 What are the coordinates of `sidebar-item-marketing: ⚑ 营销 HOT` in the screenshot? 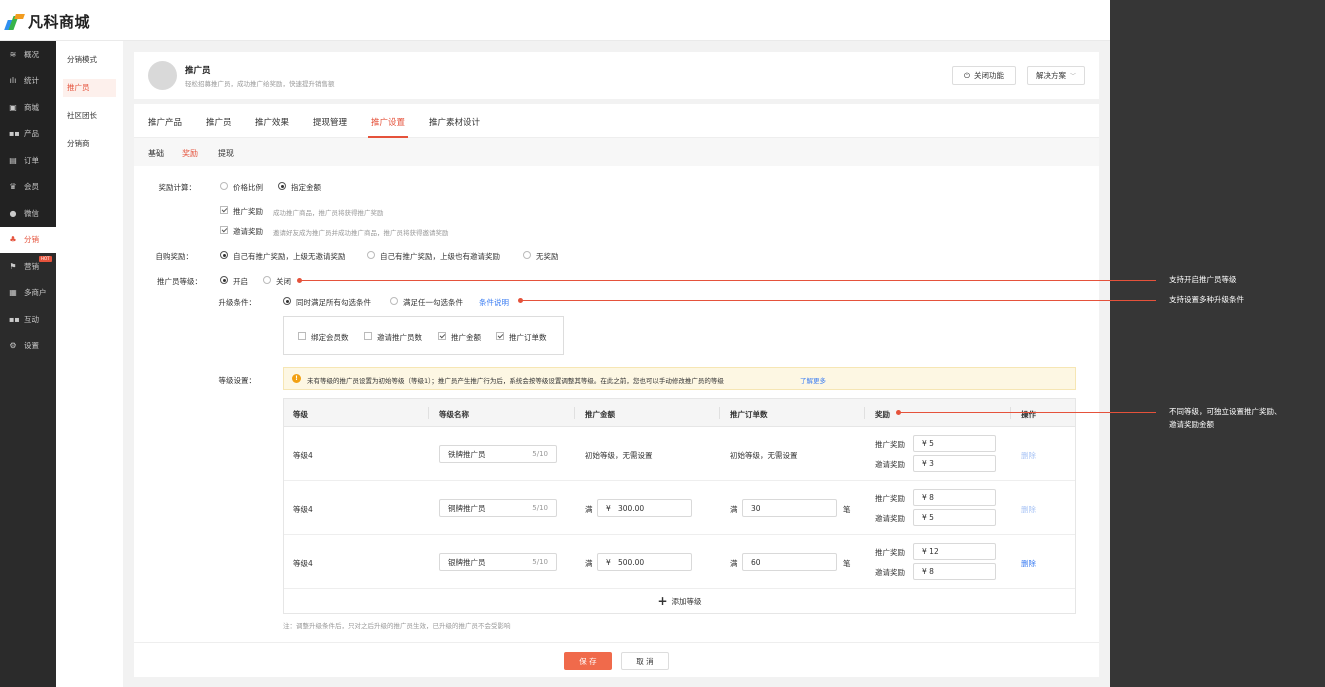 It's located at (28, 266).